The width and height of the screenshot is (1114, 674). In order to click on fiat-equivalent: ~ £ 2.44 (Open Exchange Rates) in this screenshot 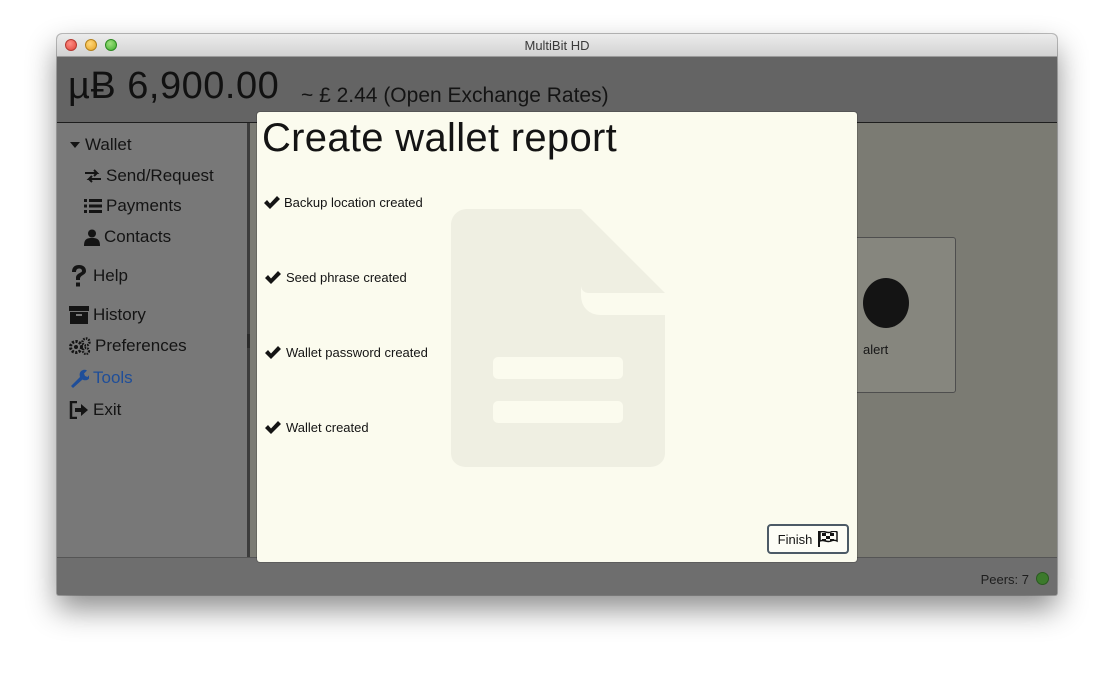, I will do `click(455, 95)`.